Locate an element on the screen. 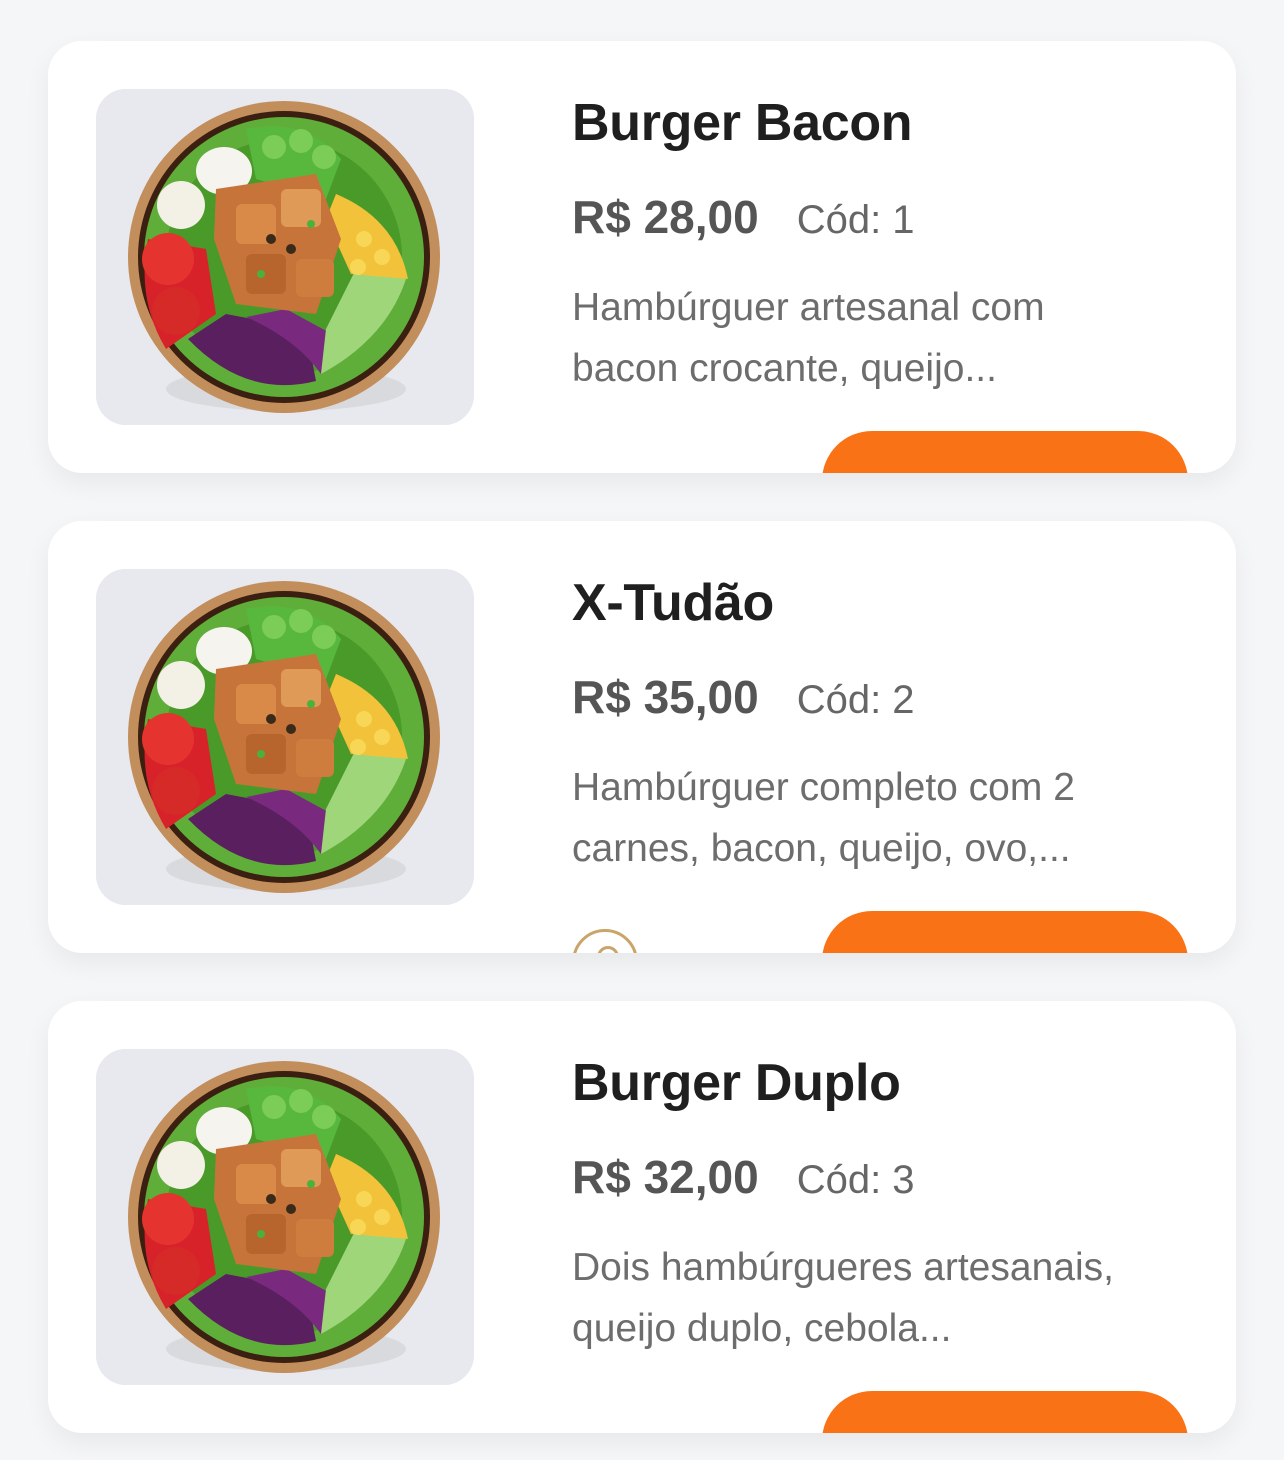  description-line: Dois hambúrgueres artesanais, is located at coordinates (843, 1267).